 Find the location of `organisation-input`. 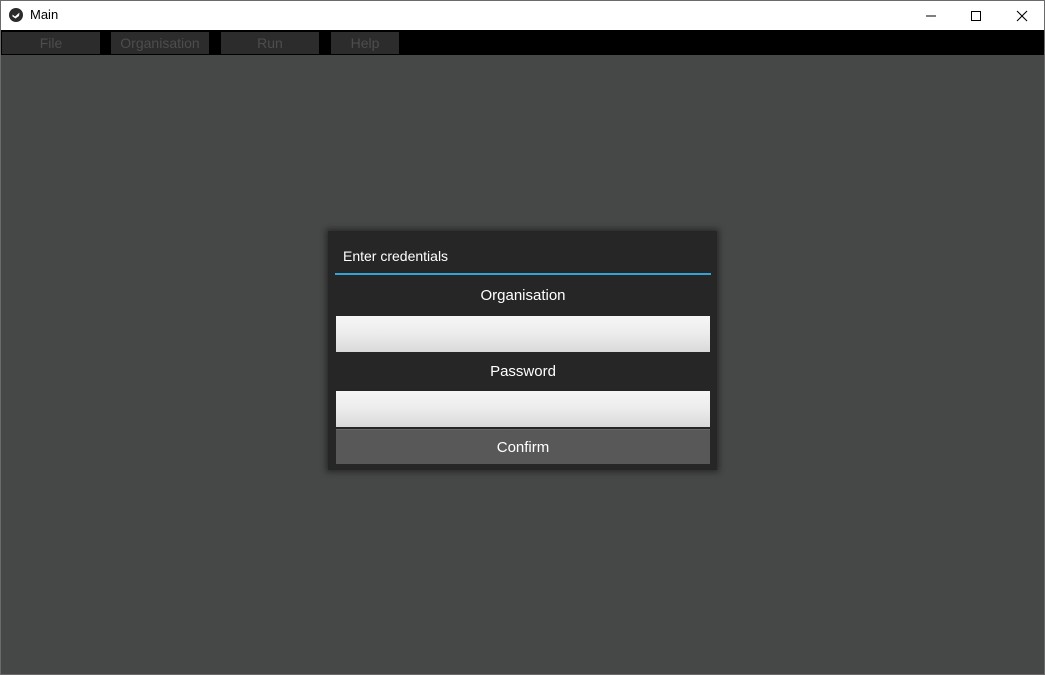

organisation-input is located at coordinates (523, 334).